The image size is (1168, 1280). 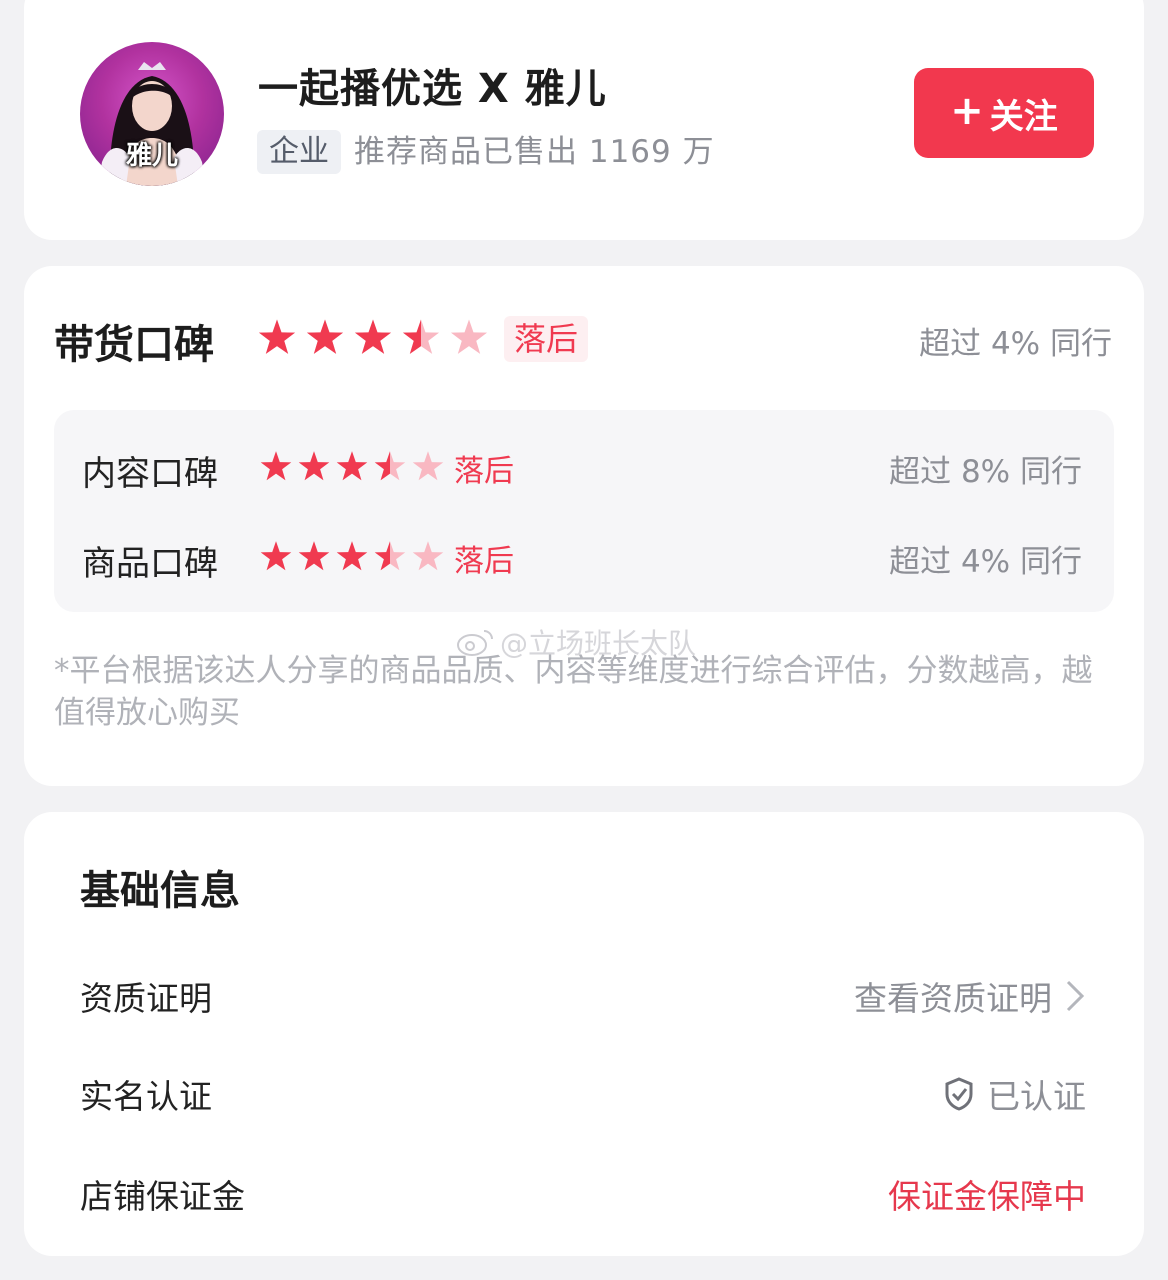 I want to click on avatar: 雅儿, so click(x=152, y=114).